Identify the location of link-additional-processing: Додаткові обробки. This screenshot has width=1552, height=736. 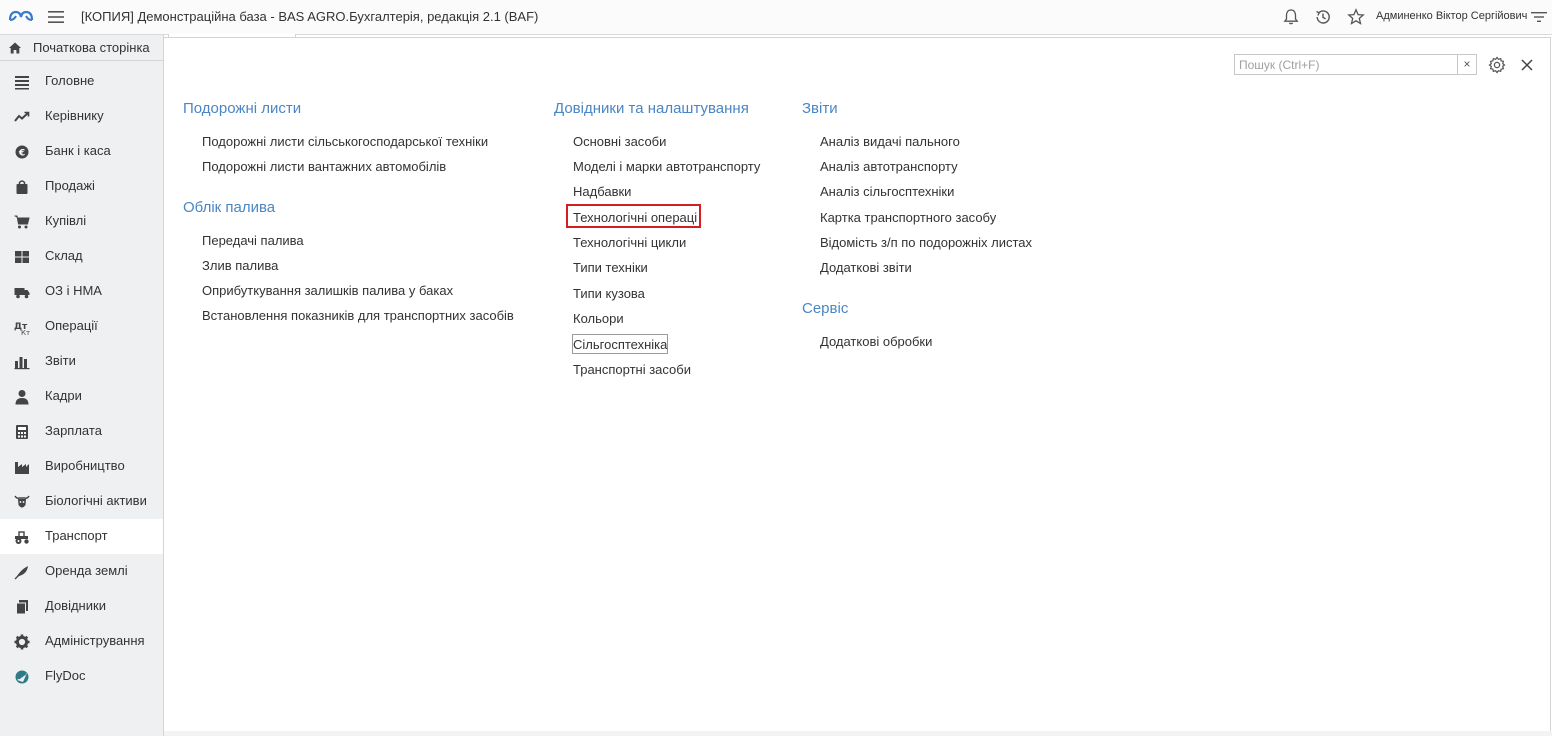
(876, 341).